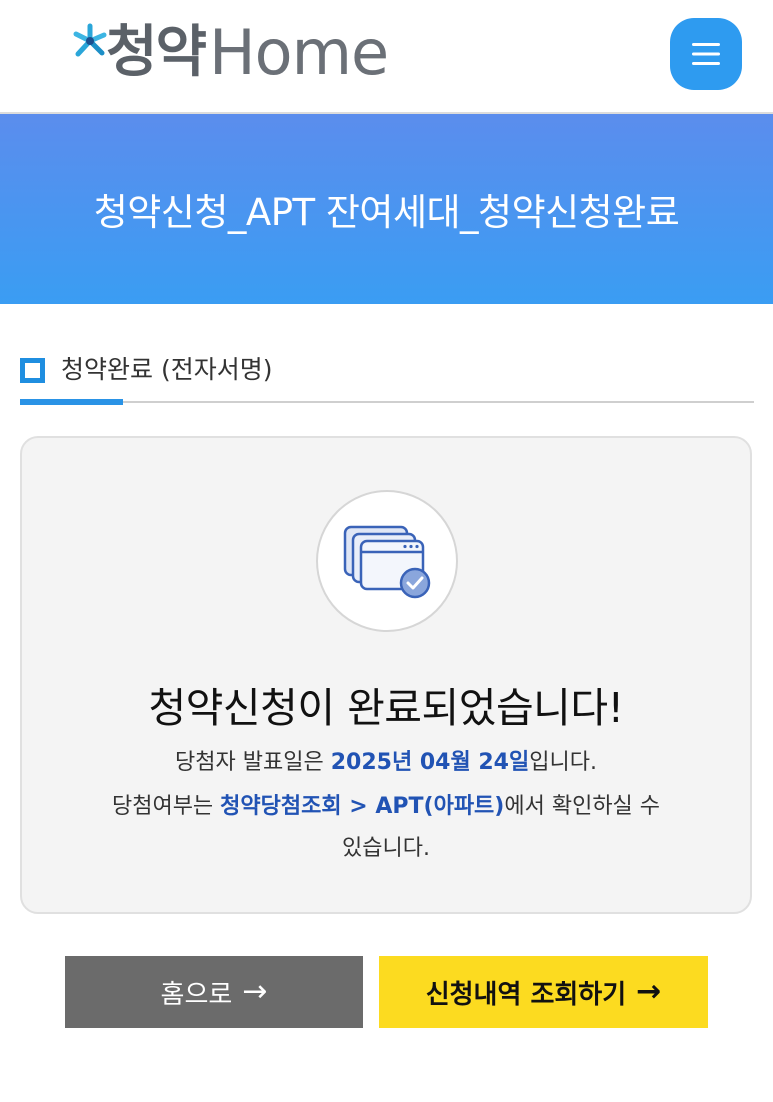  What do you see at coordinates (563, 762) in the screenshot?
I see `announcement-suffix: 입니다.` at bounding box center [563, 762].